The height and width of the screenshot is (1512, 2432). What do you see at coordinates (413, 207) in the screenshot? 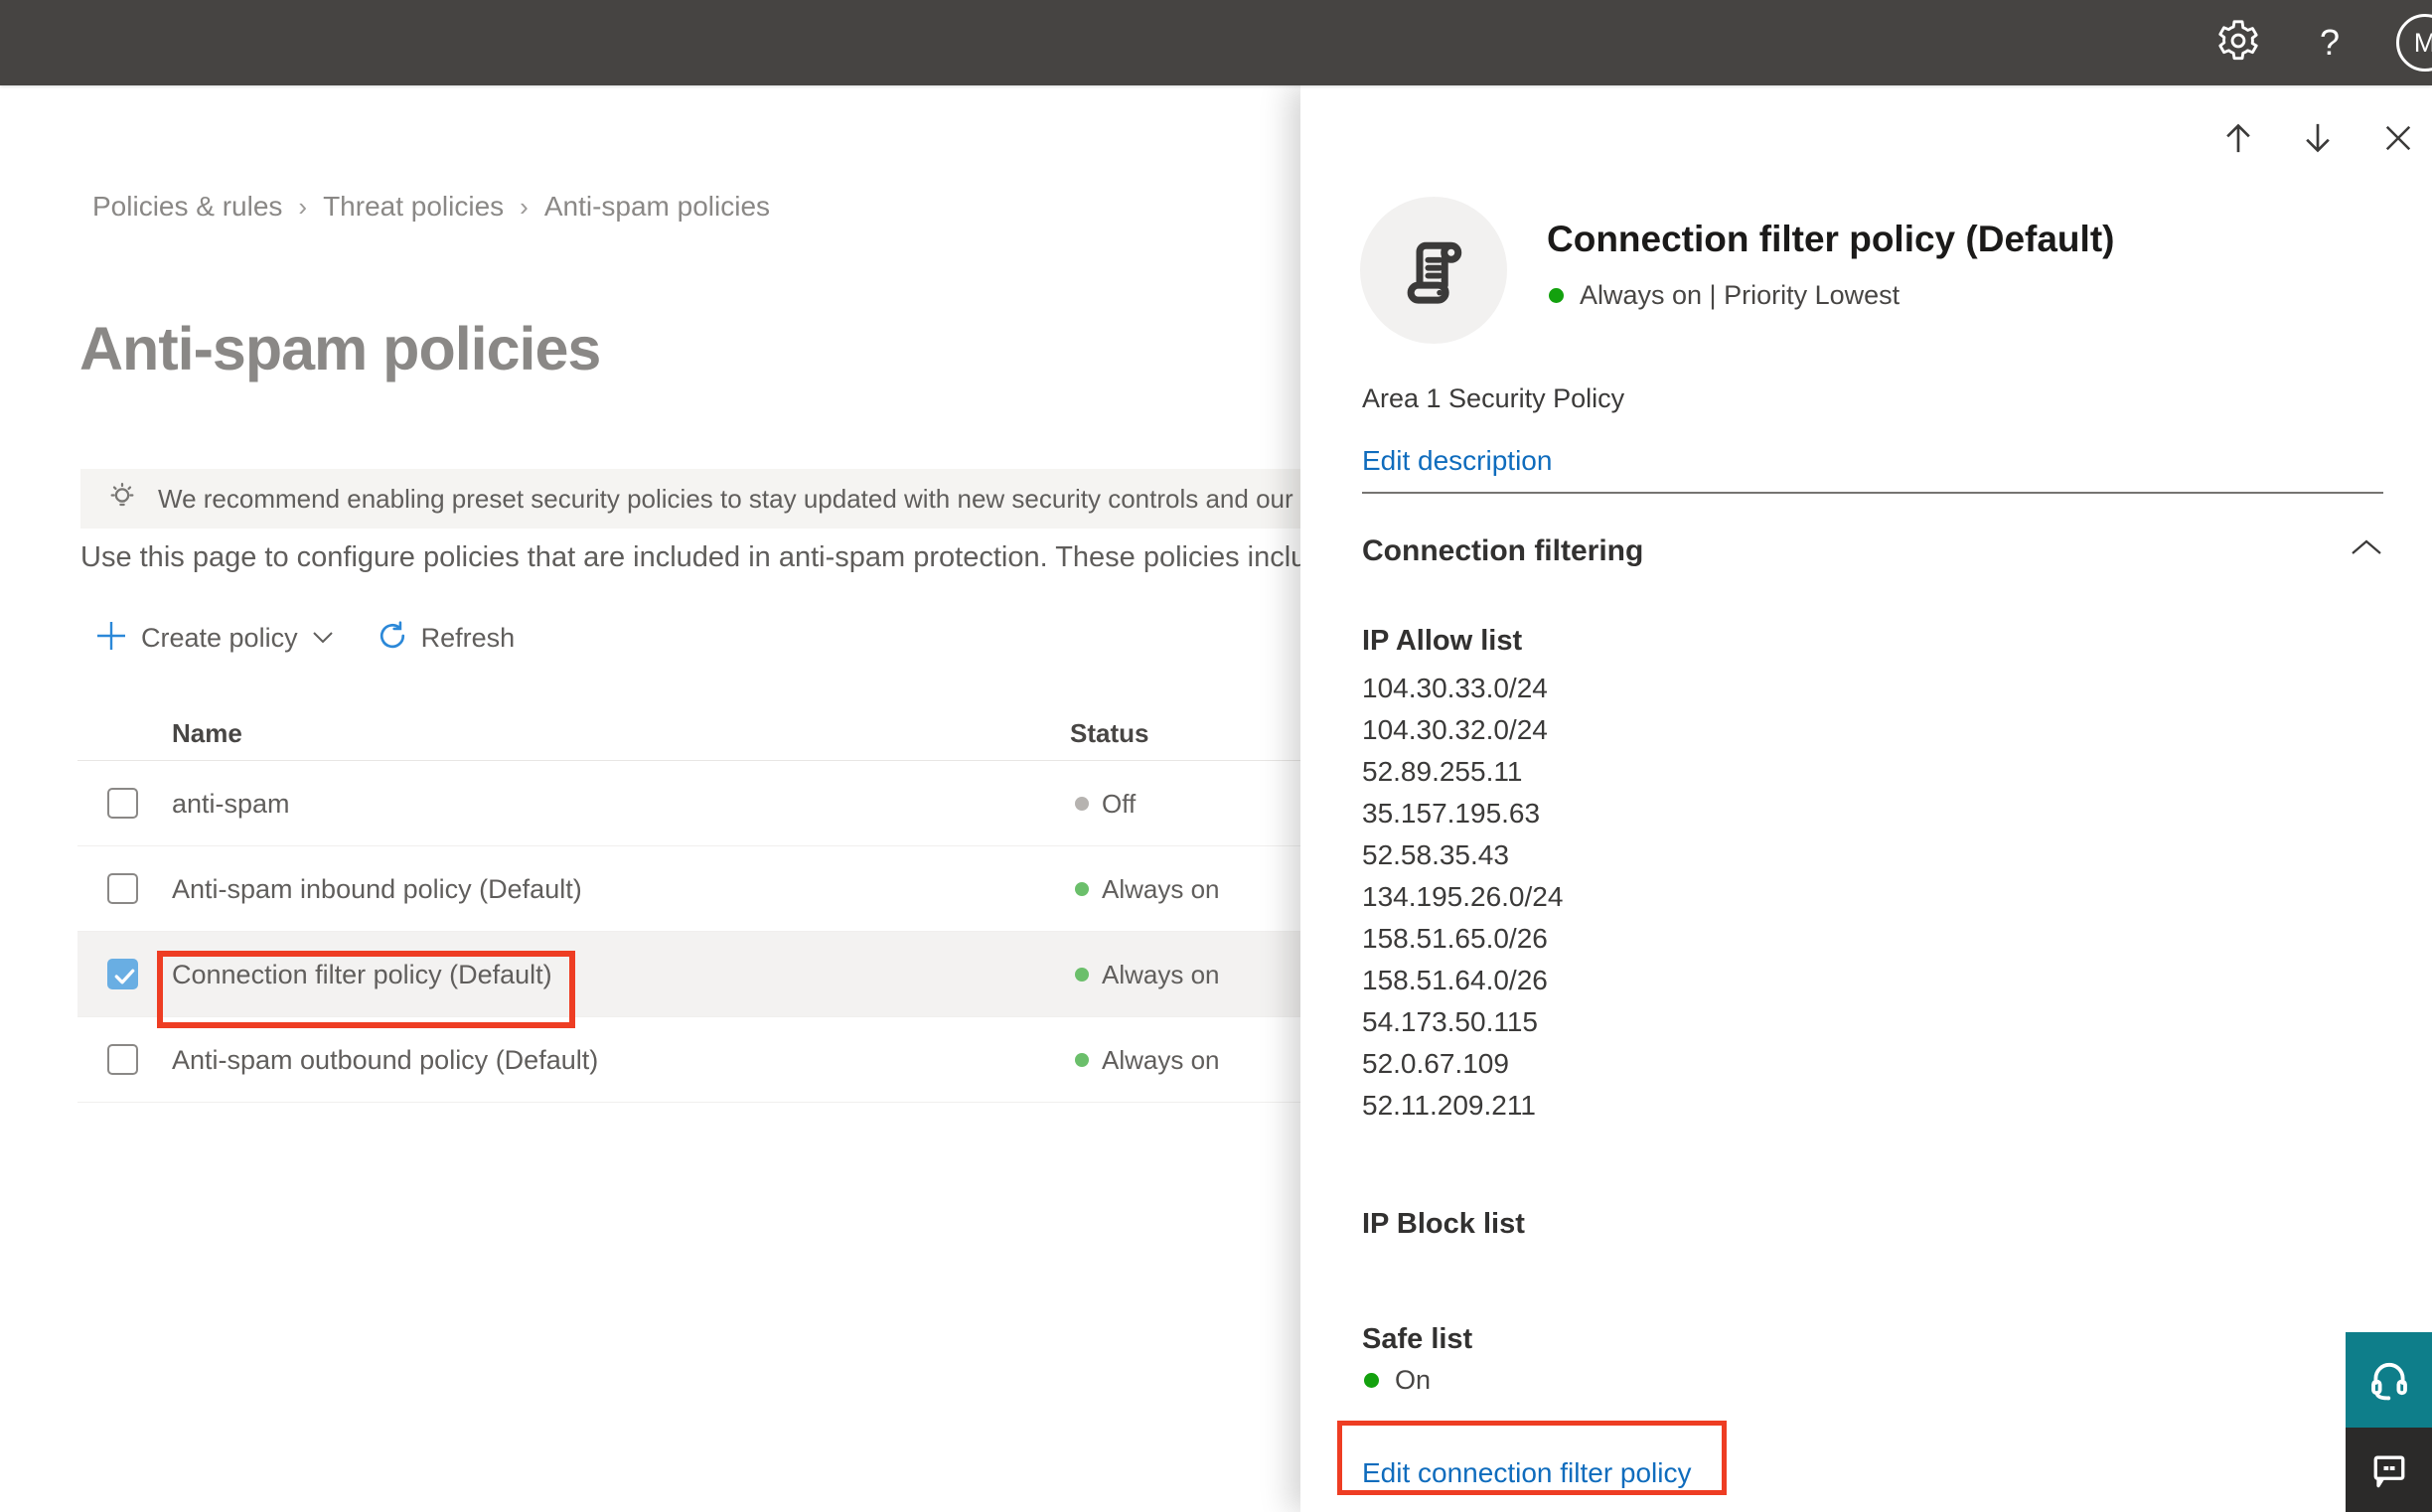
I see `breadcrumb-threat-policies: Threat policies` at bounding box center [413, 207].